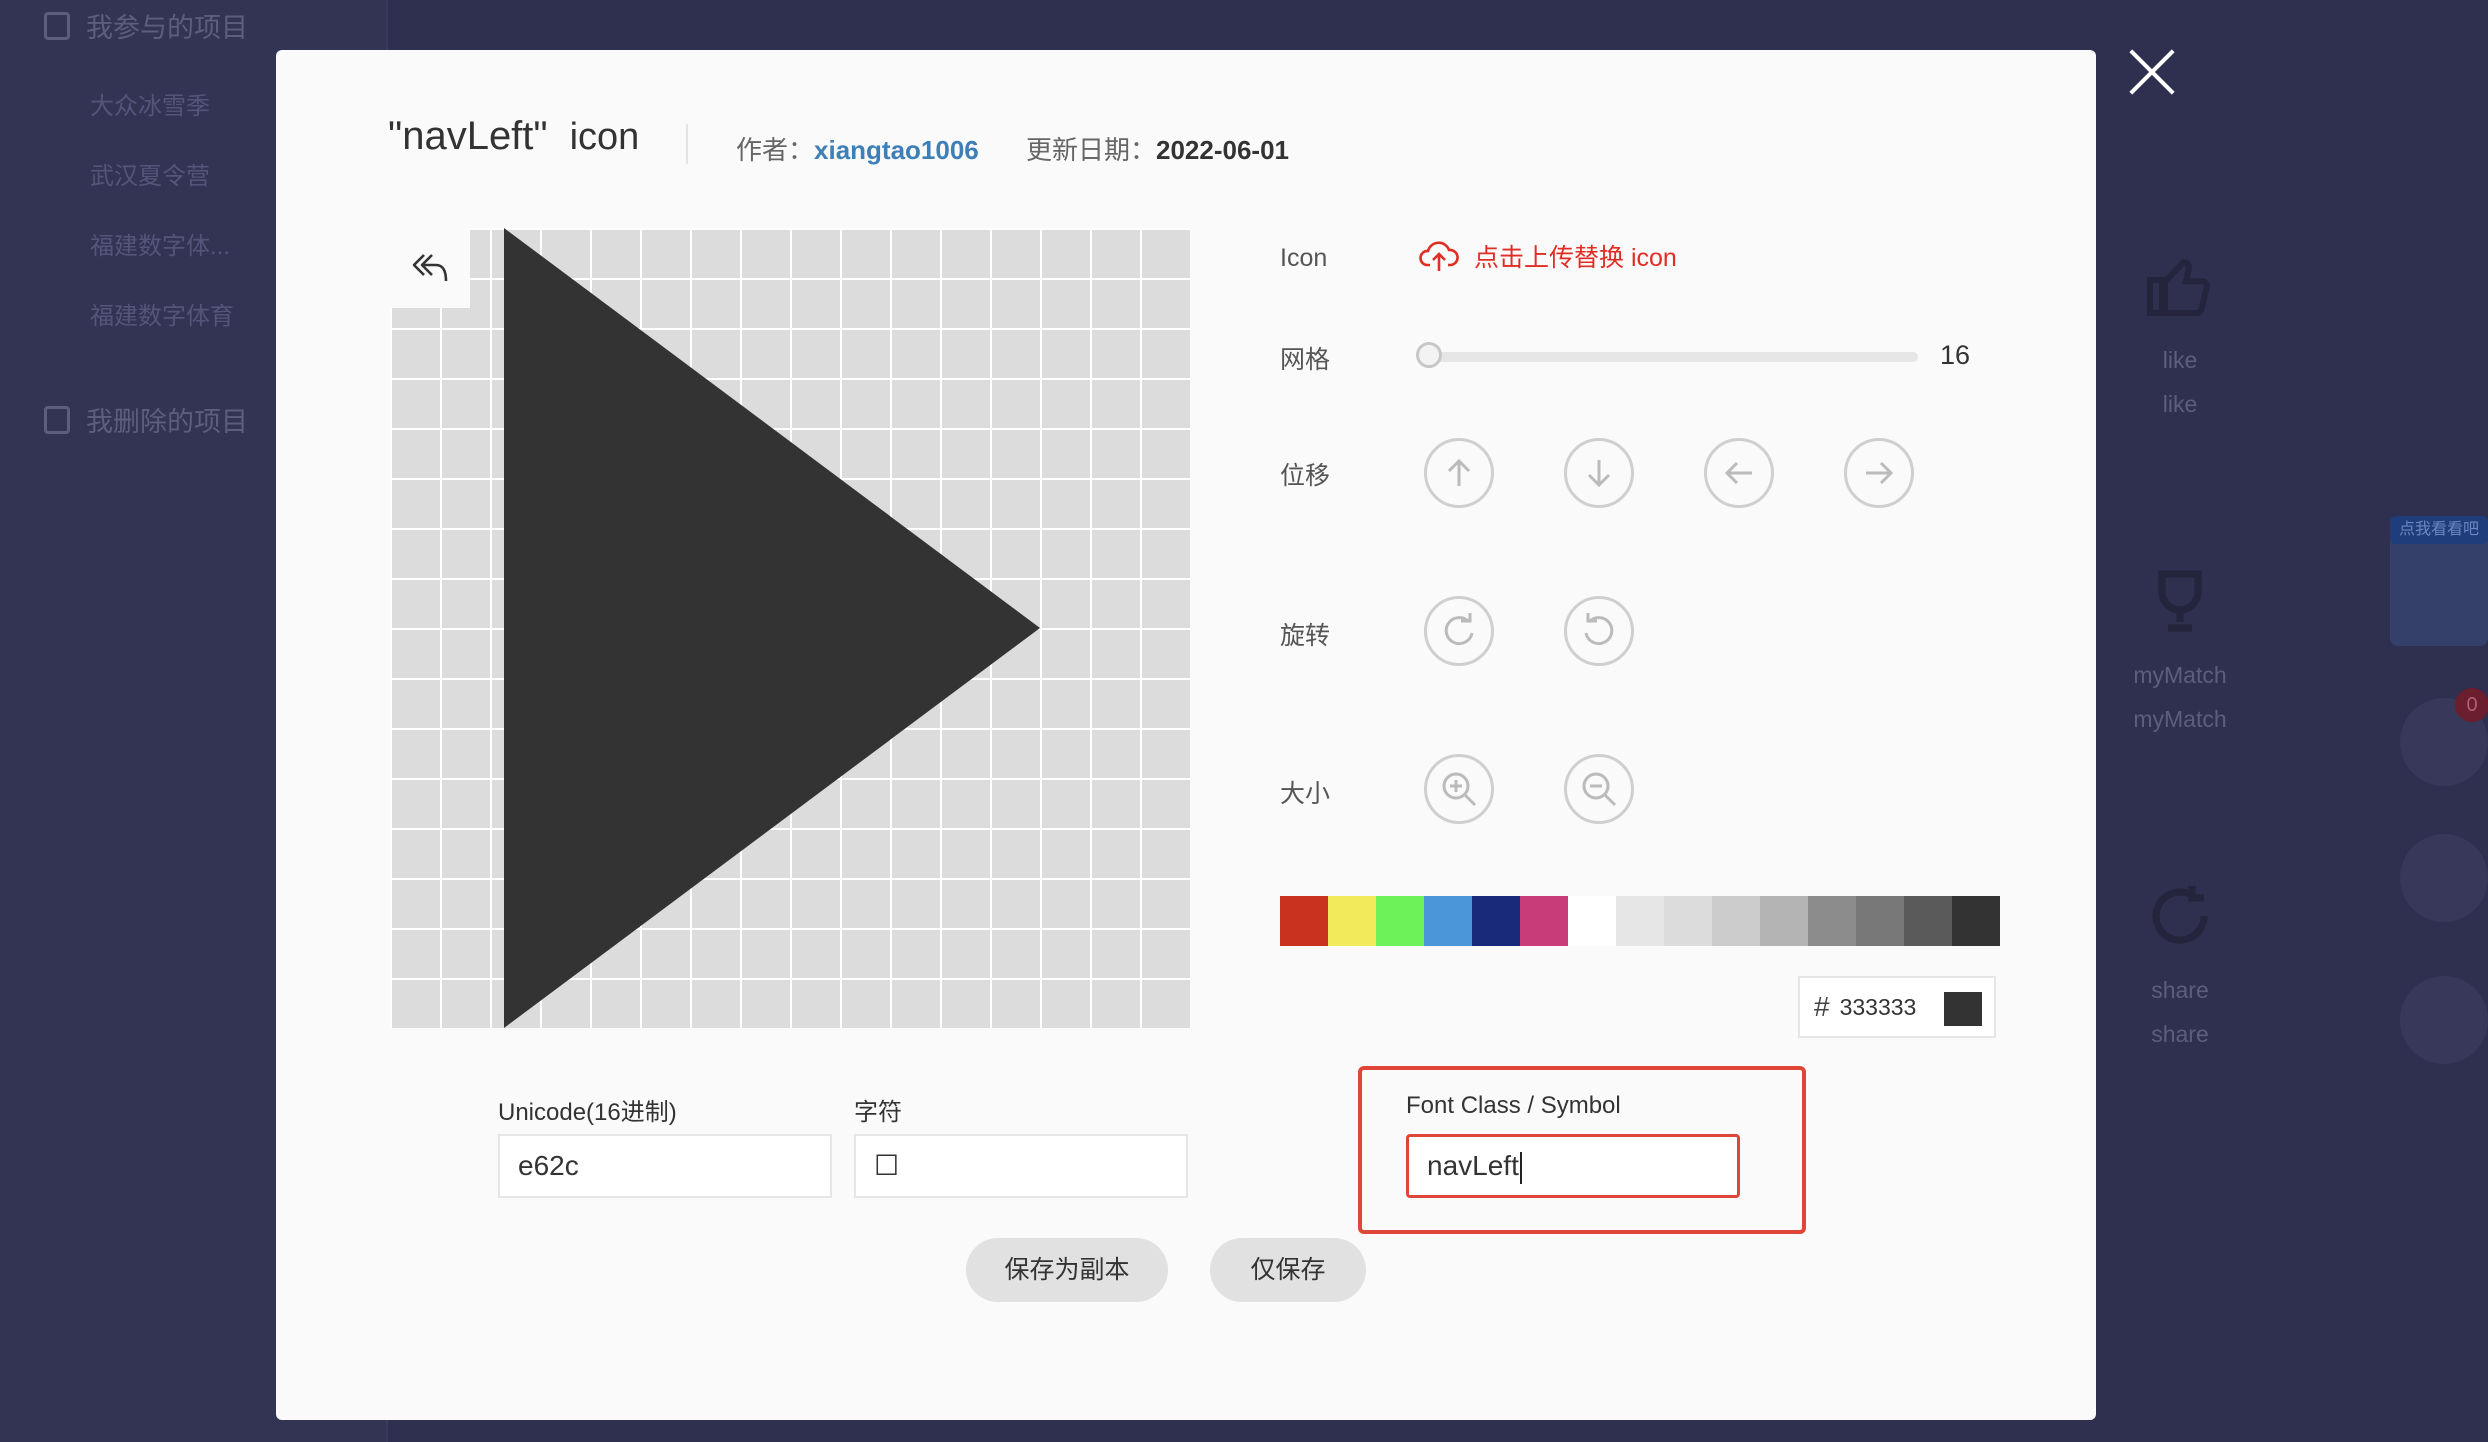 The image size is (2488, 1442). I want to click on move-right-button, so click(1879, 473).